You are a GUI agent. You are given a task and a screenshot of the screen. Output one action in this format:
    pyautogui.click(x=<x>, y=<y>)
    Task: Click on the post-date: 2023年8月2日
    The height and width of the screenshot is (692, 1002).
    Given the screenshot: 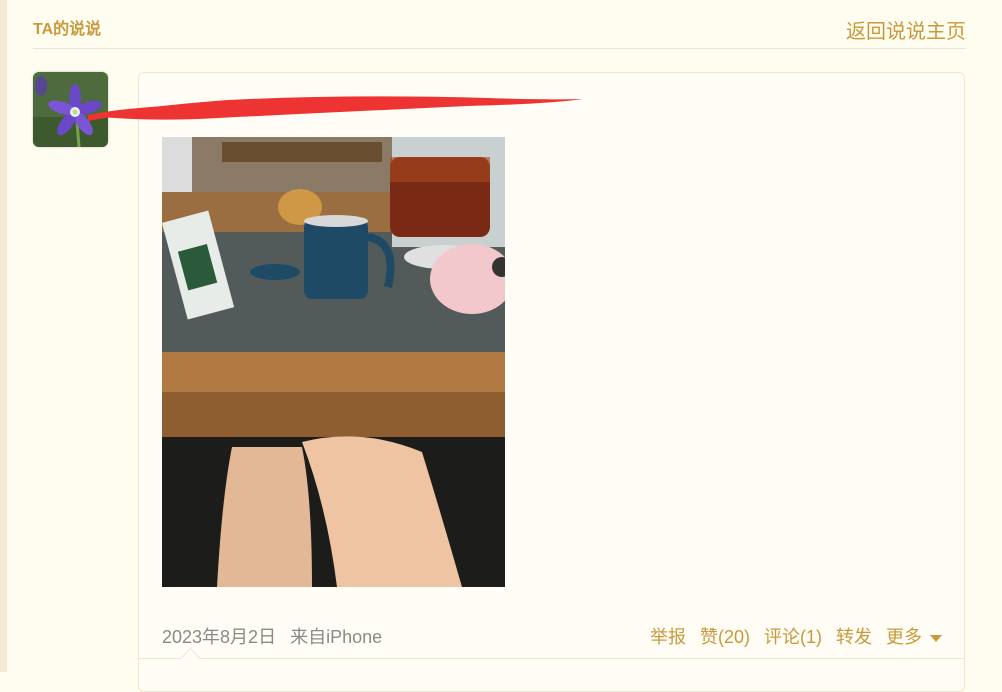 What is the action you would take?
    pyautogui.click(x=219, y=637)
    